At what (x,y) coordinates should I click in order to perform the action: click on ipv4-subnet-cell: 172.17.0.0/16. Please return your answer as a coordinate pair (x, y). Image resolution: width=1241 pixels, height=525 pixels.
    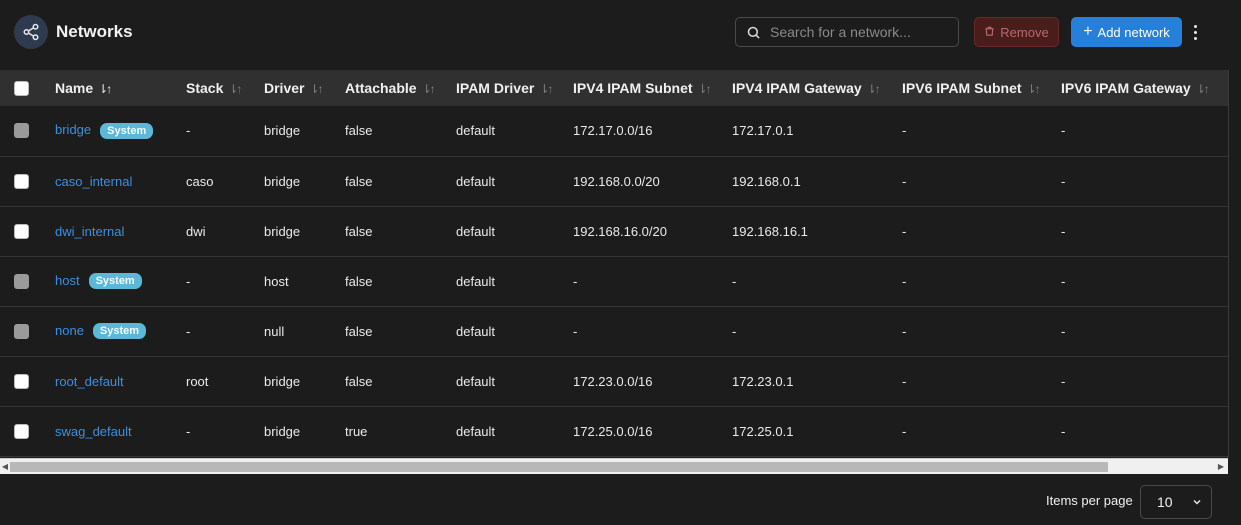
    Looking at the image, I should click on (640, 131).